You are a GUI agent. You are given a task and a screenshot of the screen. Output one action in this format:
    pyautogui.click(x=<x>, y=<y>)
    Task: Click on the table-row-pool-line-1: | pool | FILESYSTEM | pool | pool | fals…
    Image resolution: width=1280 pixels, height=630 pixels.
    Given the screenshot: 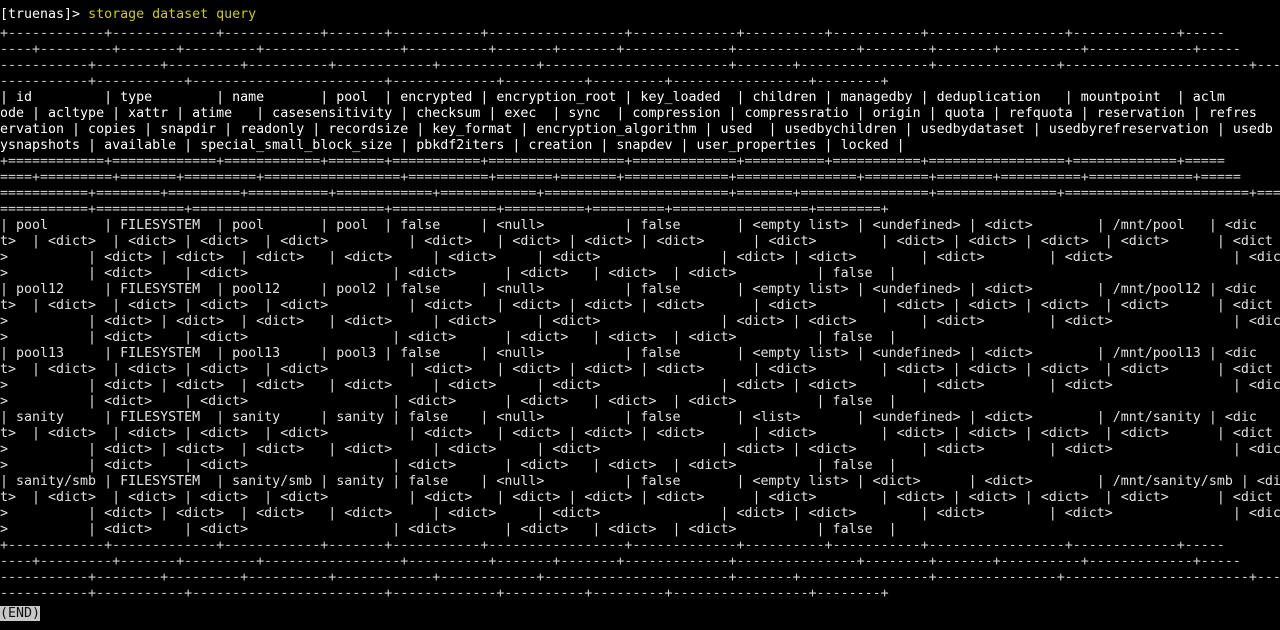 What is the action you would take?
    pyautogui.click(x=628, y=225)
    